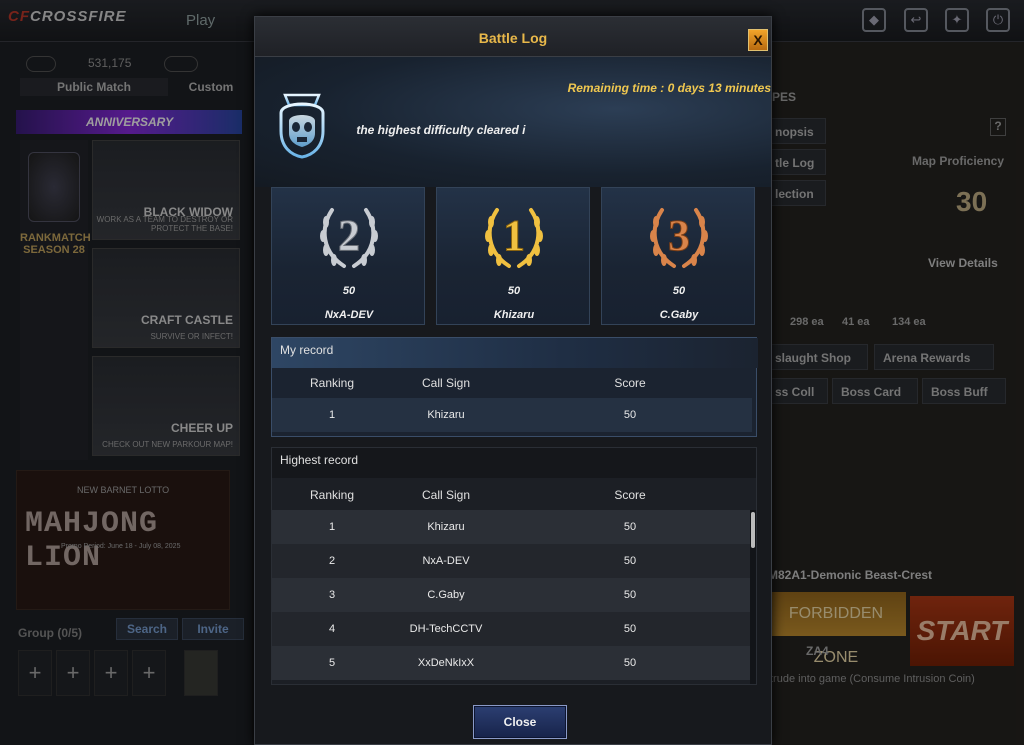  Describe the element at coordinates (512, 629) in the screenshot. I see `table-row: 4 DH-TechCCTV 50` at that location.